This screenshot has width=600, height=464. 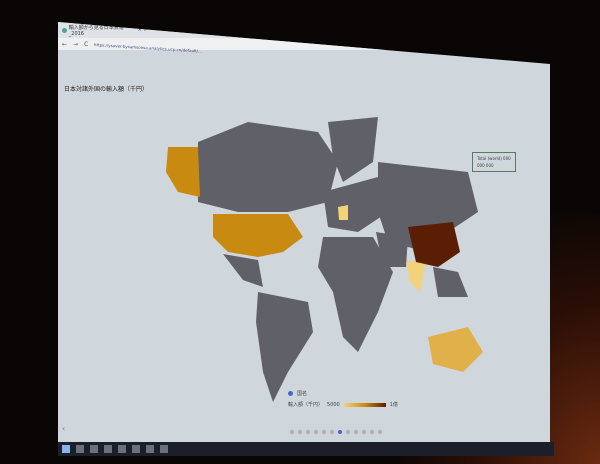 What do you see at coordinates (304, 30) in the screenshot?
I see `tab-bar: 輸入額から見る日本貿易_2016 × +` at bounding box center [304, 30].